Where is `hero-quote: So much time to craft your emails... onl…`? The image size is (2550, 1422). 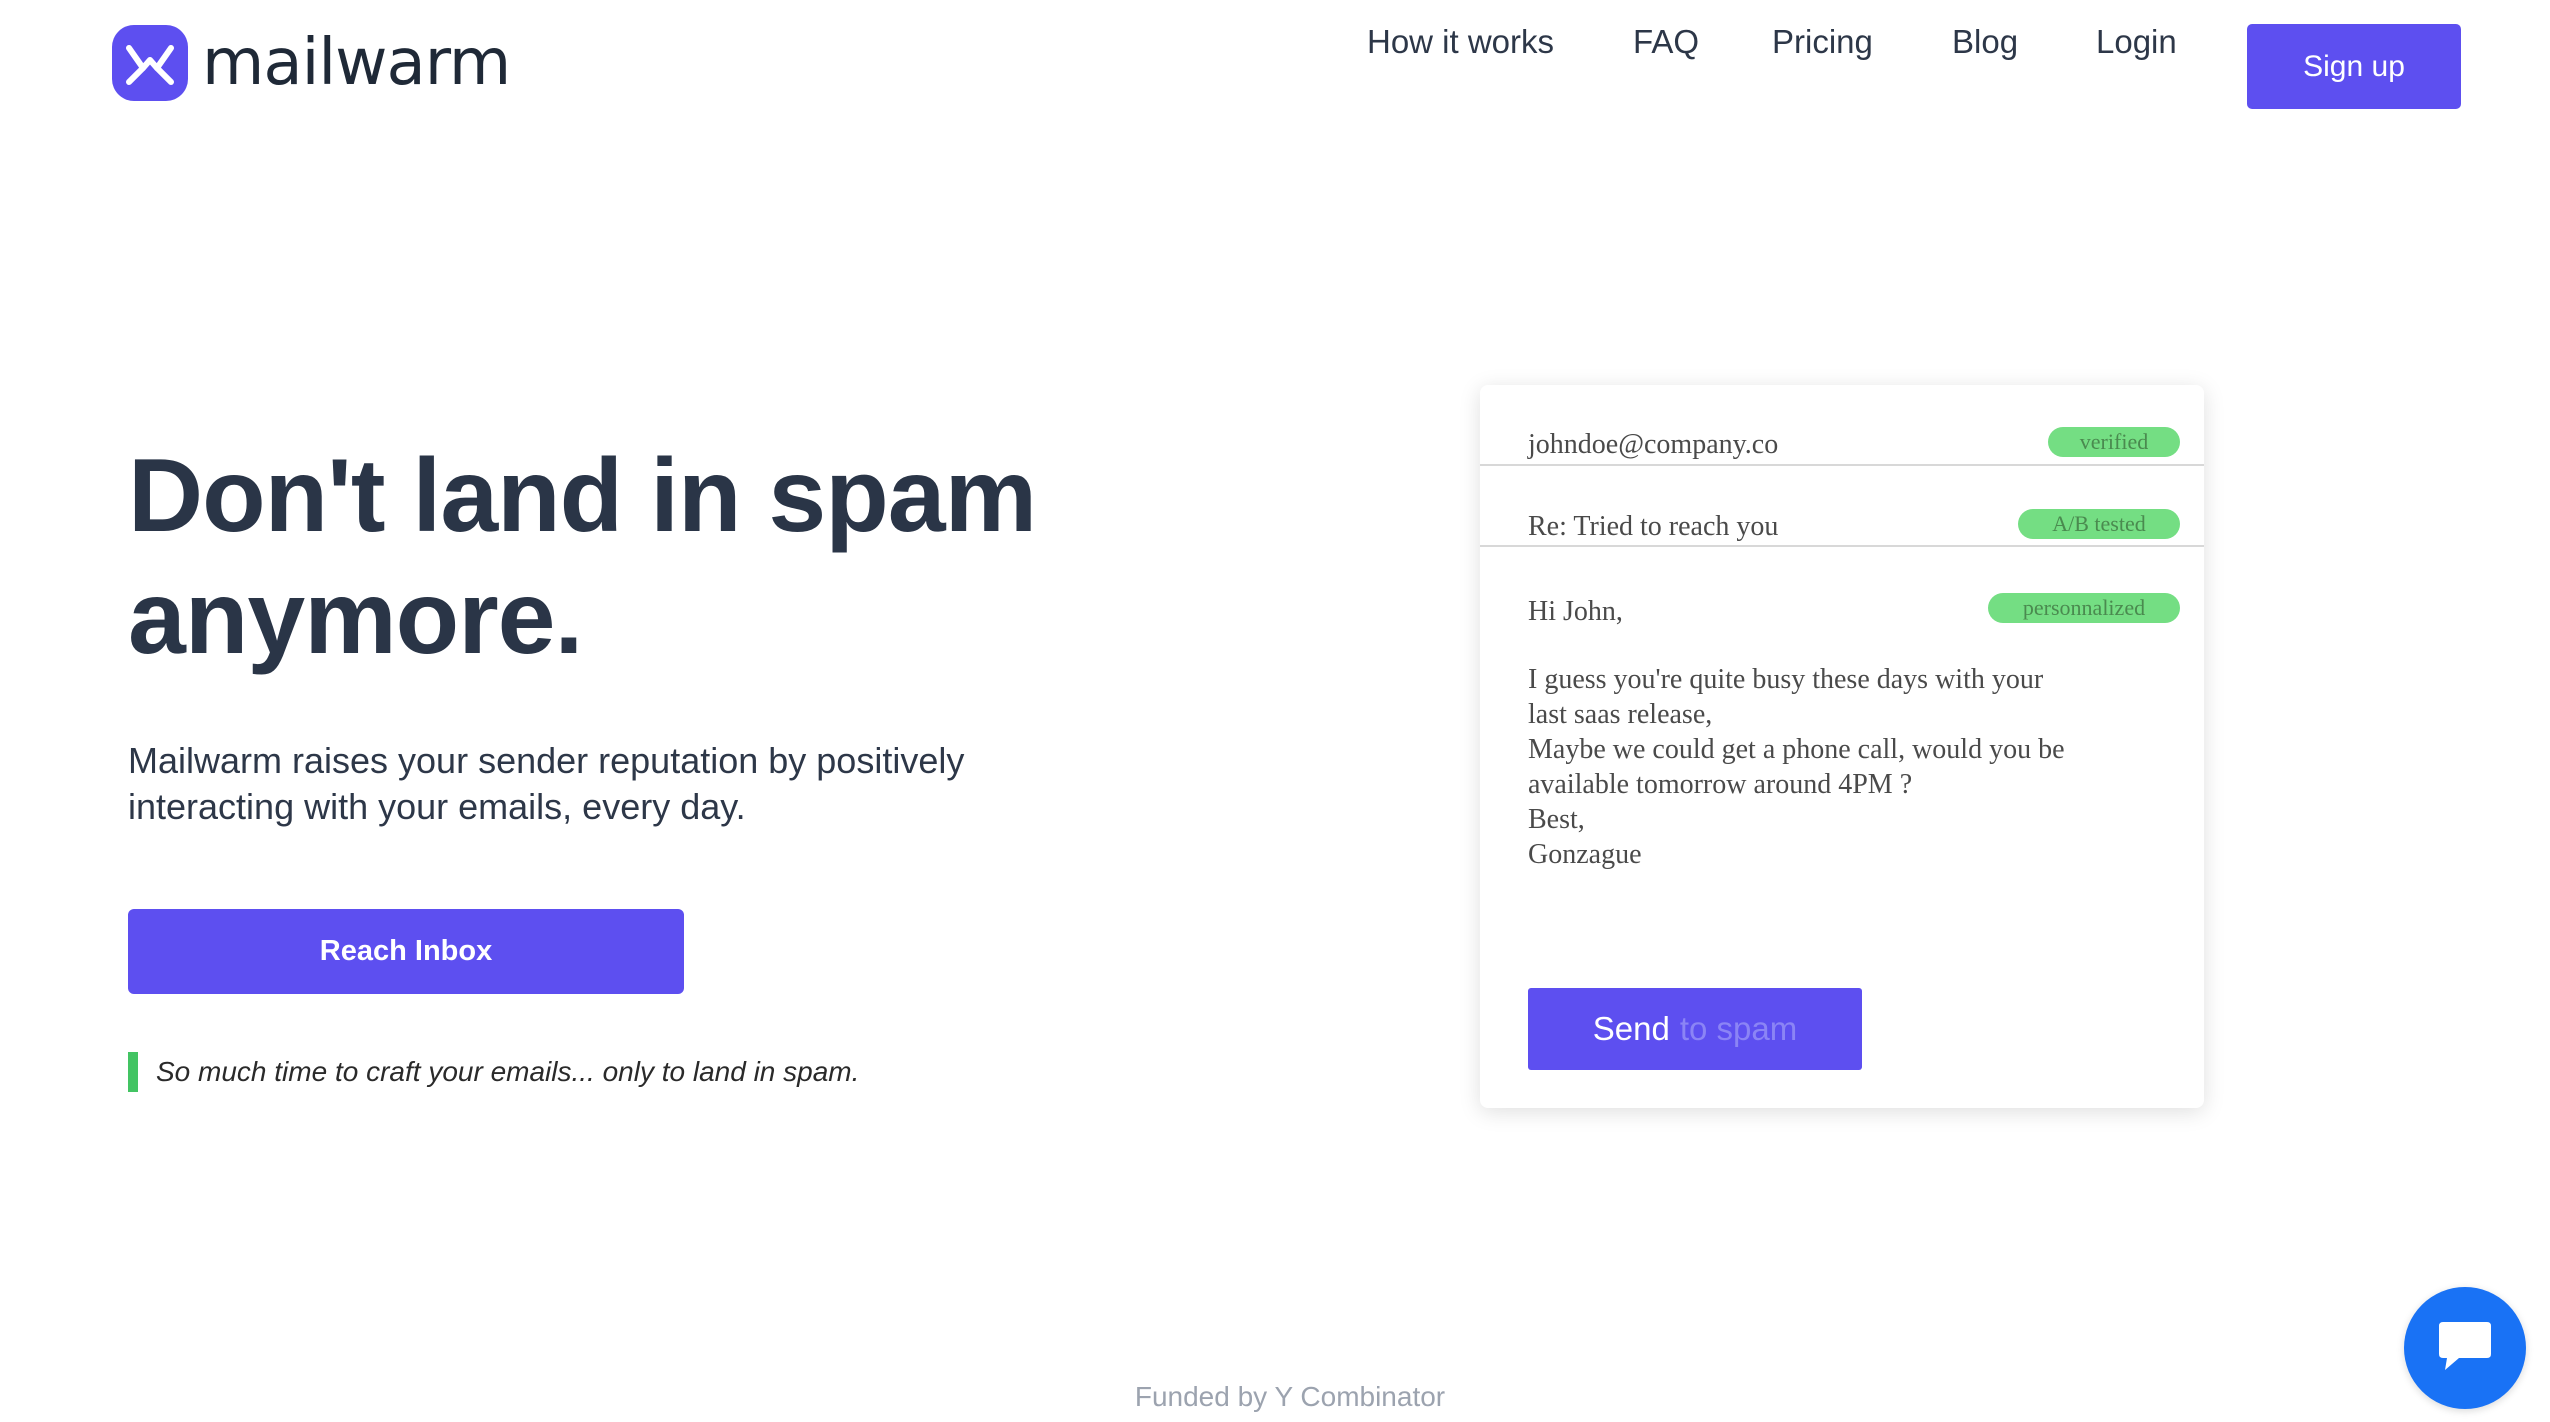
hero-quote: So much time to craft your emails... onl… is located at coordinates (493, 1072).